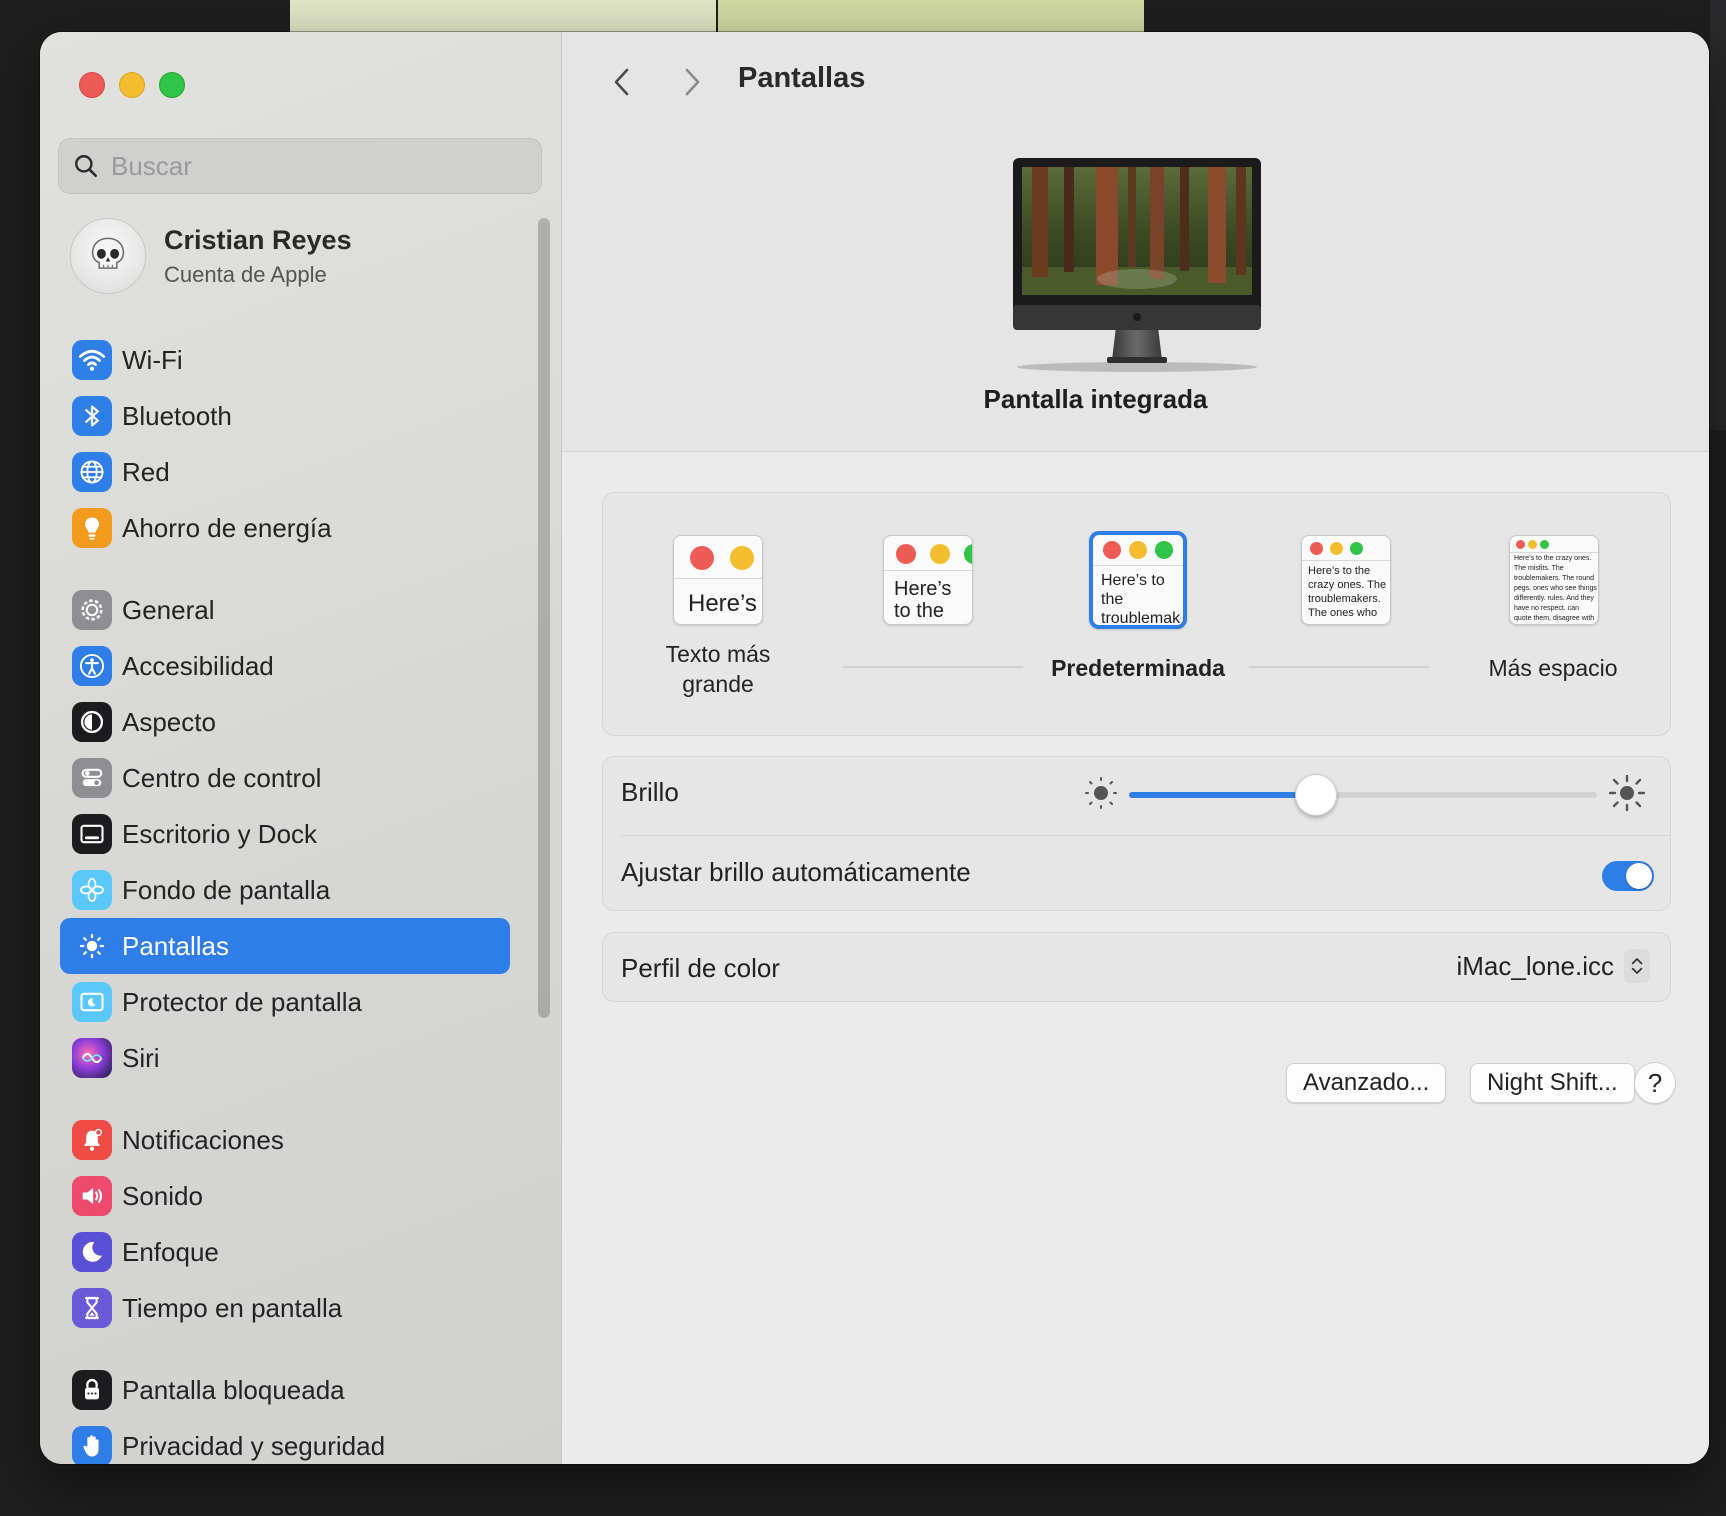  Describe the element at coordinates (92, 528) in the screenshot. I see `lightbulb-icon` at that location.